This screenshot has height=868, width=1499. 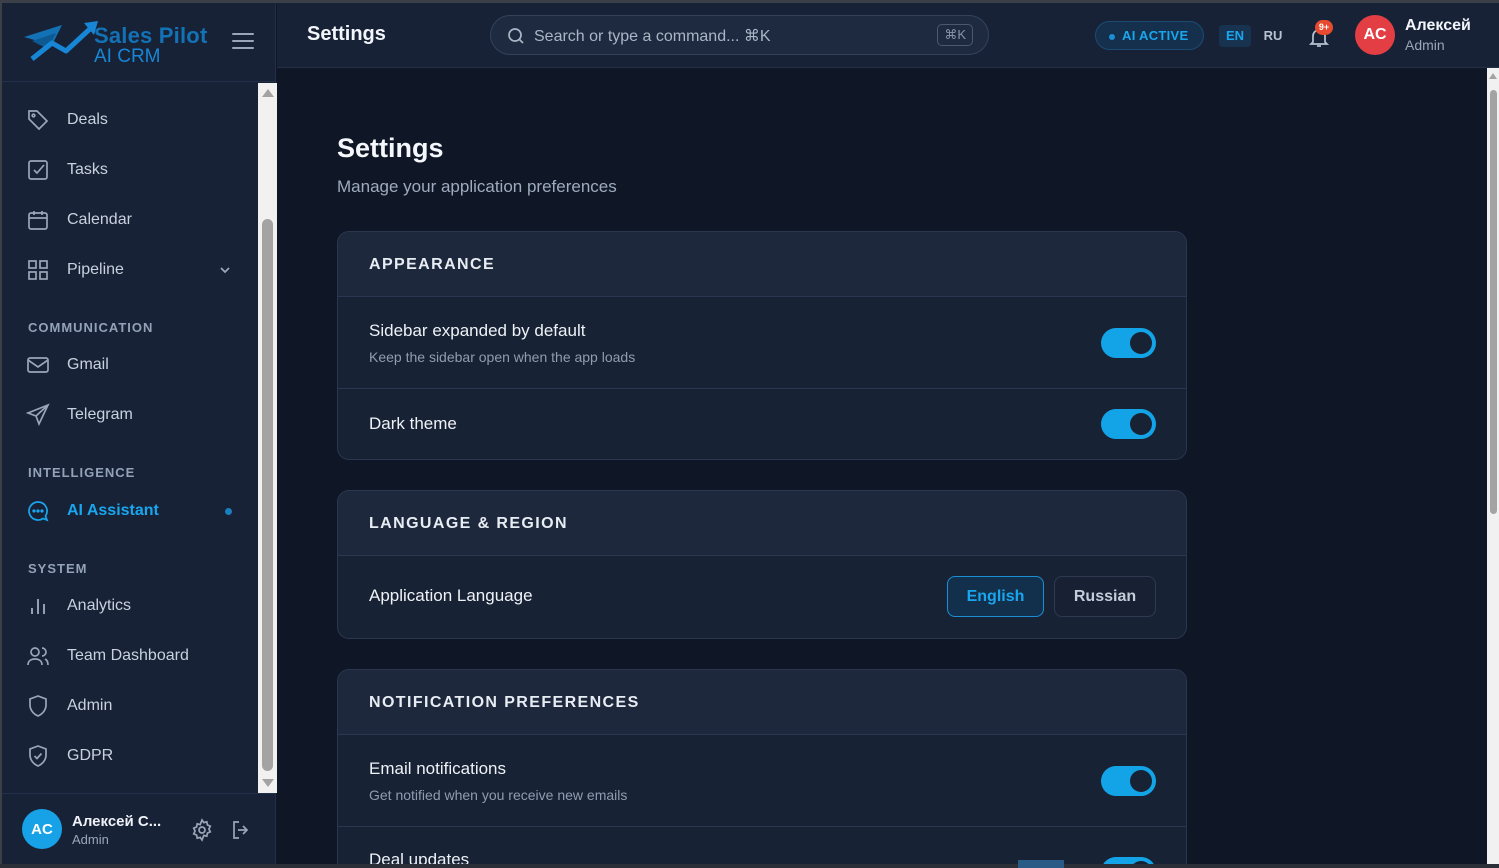 I want to click on ai-status-badge: AI ACTIVE, so click(x=1149, y=35).